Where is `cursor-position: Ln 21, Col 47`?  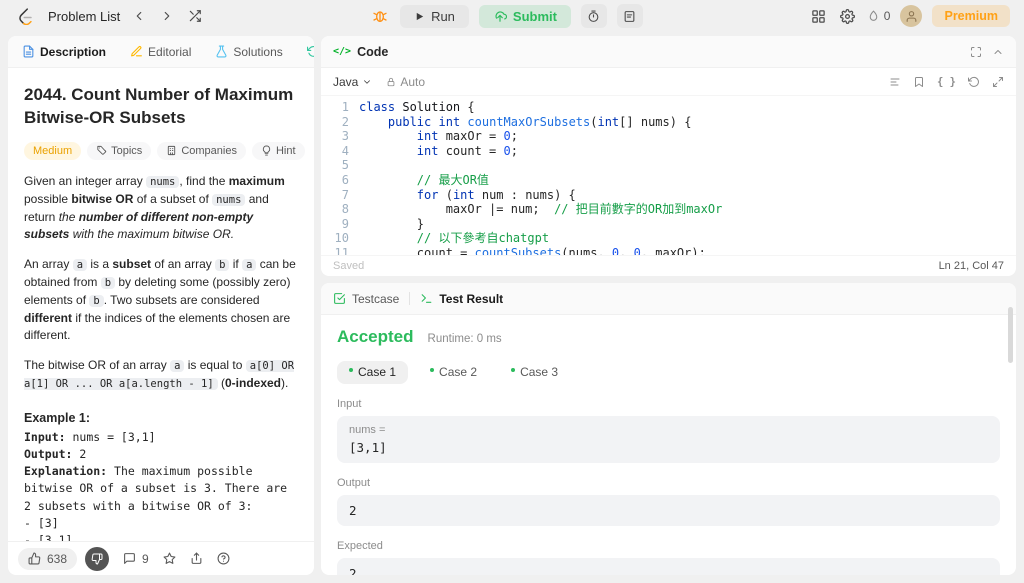 cursor-position: Ln 21, Col 47 is located at coordinates (971, 266).